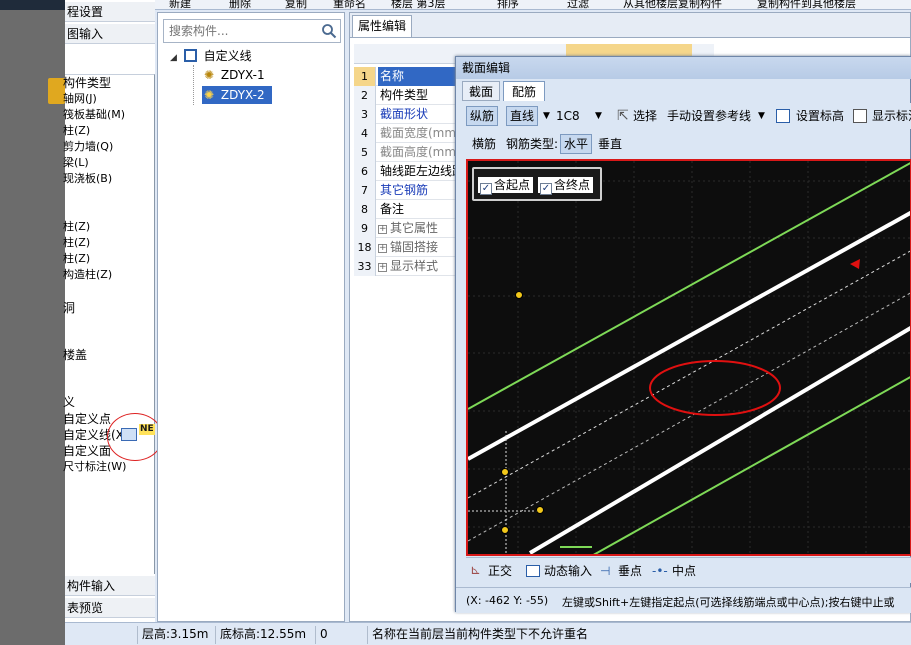 The width and height of the screenshot is (911, 645). Describe the element at coordinates (409, 266) in the screenshot. I see `property-row: 33 + 显示样式` at that location.